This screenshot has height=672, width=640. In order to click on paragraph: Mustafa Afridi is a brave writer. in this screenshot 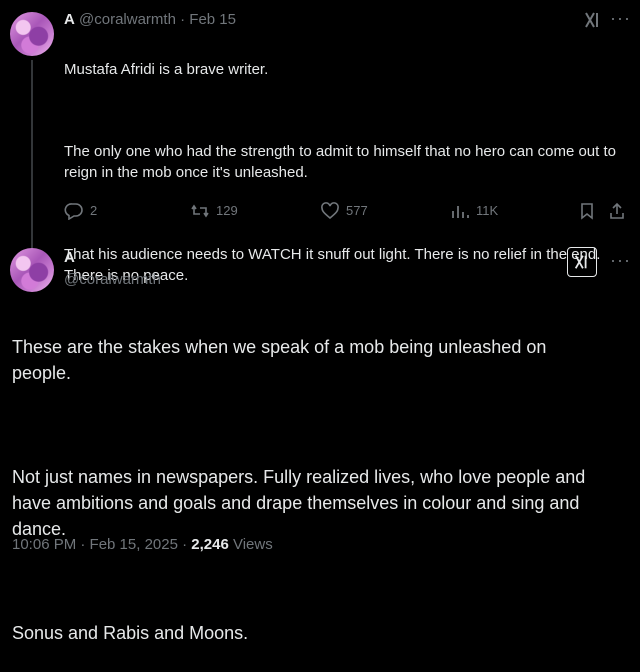, I will do `click(166, 69)`.